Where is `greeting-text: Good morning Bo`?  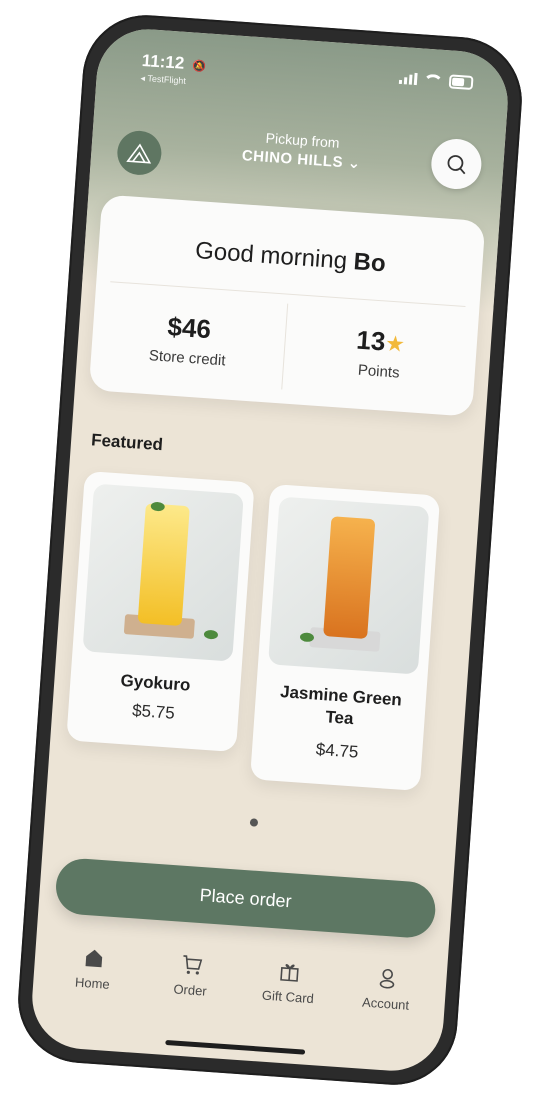 greeting-text: Good morning Bo is located at coordinates (290, 257).